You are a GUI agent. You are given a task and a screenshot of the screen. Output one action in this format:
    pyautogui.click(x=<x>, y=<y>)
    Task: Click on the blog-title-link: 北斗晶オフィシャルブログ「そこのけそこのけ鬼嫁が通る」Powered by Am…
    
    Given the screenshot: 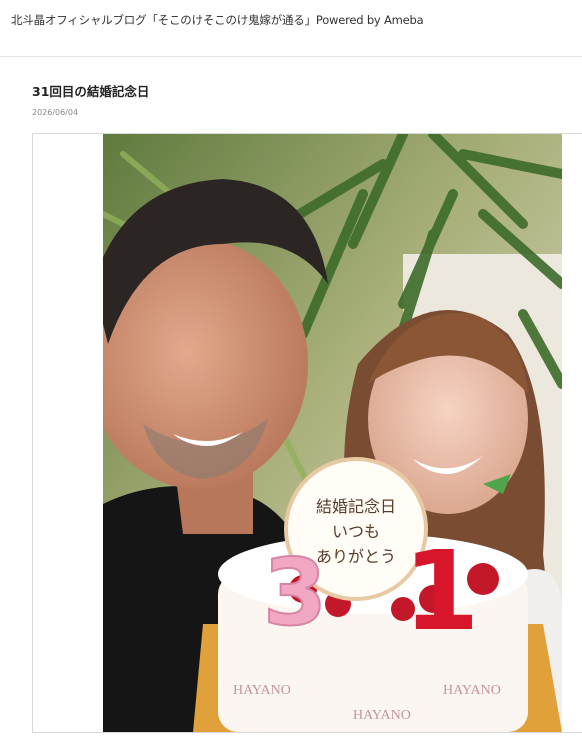 What is the action you would take?
    pyautogui.click(x=217, y=20)
    